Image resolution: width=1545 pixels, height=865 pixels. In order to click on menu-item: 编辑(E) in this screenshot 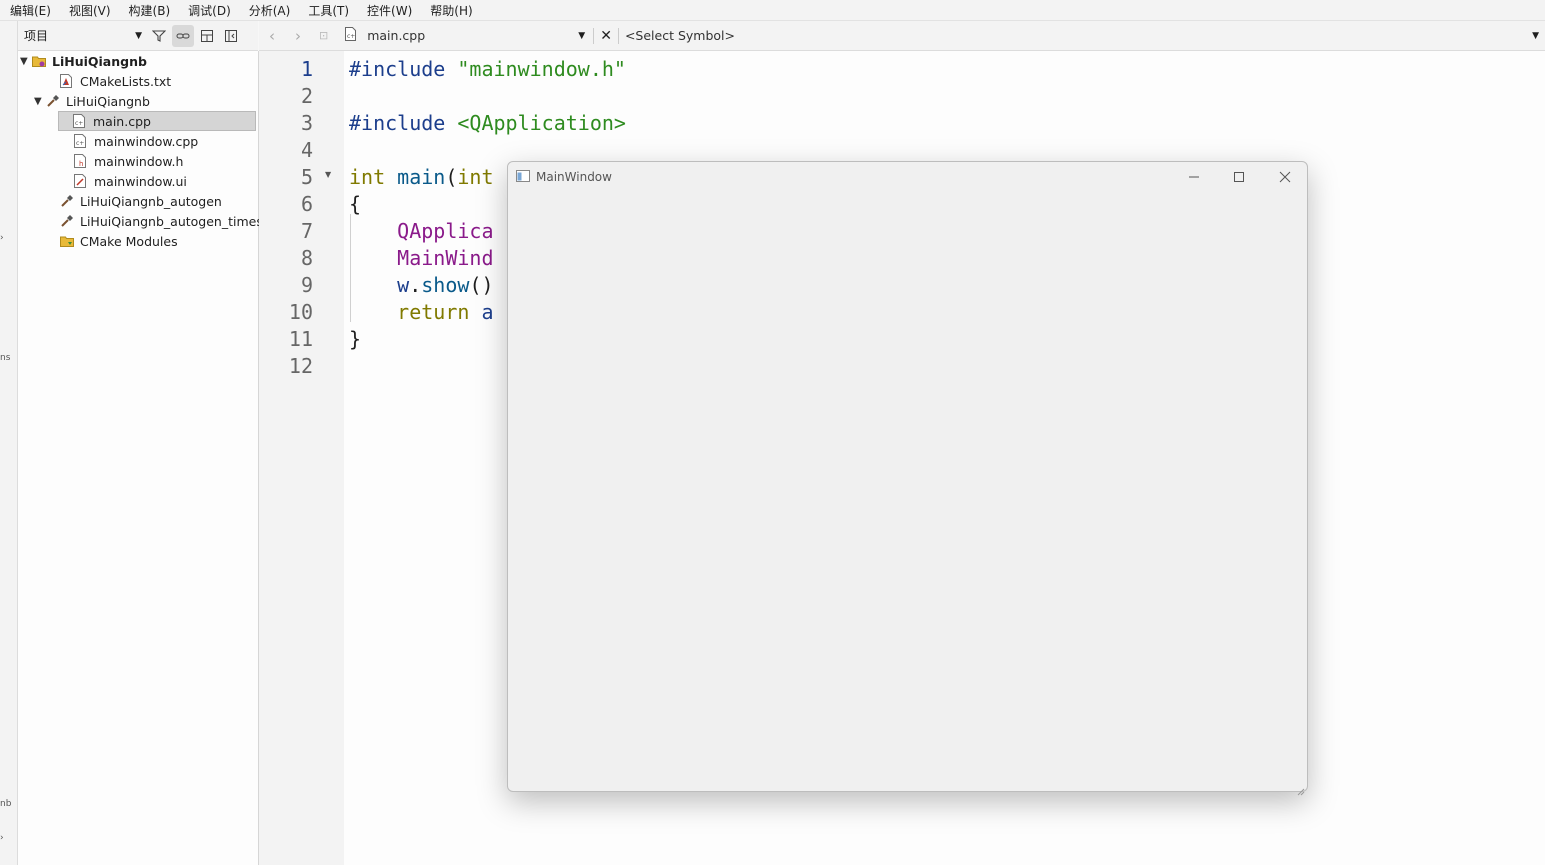, I will do `click(29, 10)`.